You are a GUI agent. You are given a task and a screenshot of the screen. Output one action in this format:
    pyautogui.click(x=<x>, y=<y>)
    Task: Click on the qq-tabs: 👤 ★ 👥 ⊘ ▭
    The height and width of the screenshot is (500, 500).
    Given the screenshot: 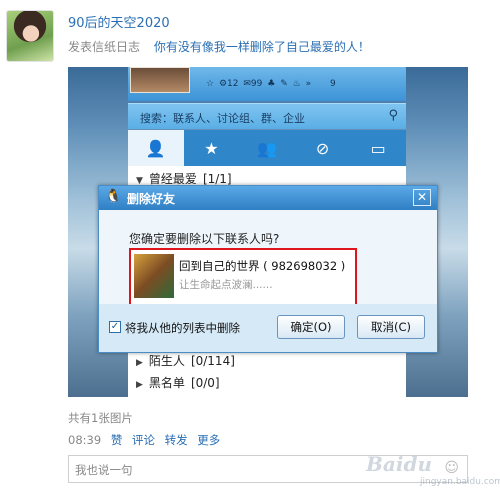 What is the action you would take?
    pyautogui.click(x=267, y=148)
    